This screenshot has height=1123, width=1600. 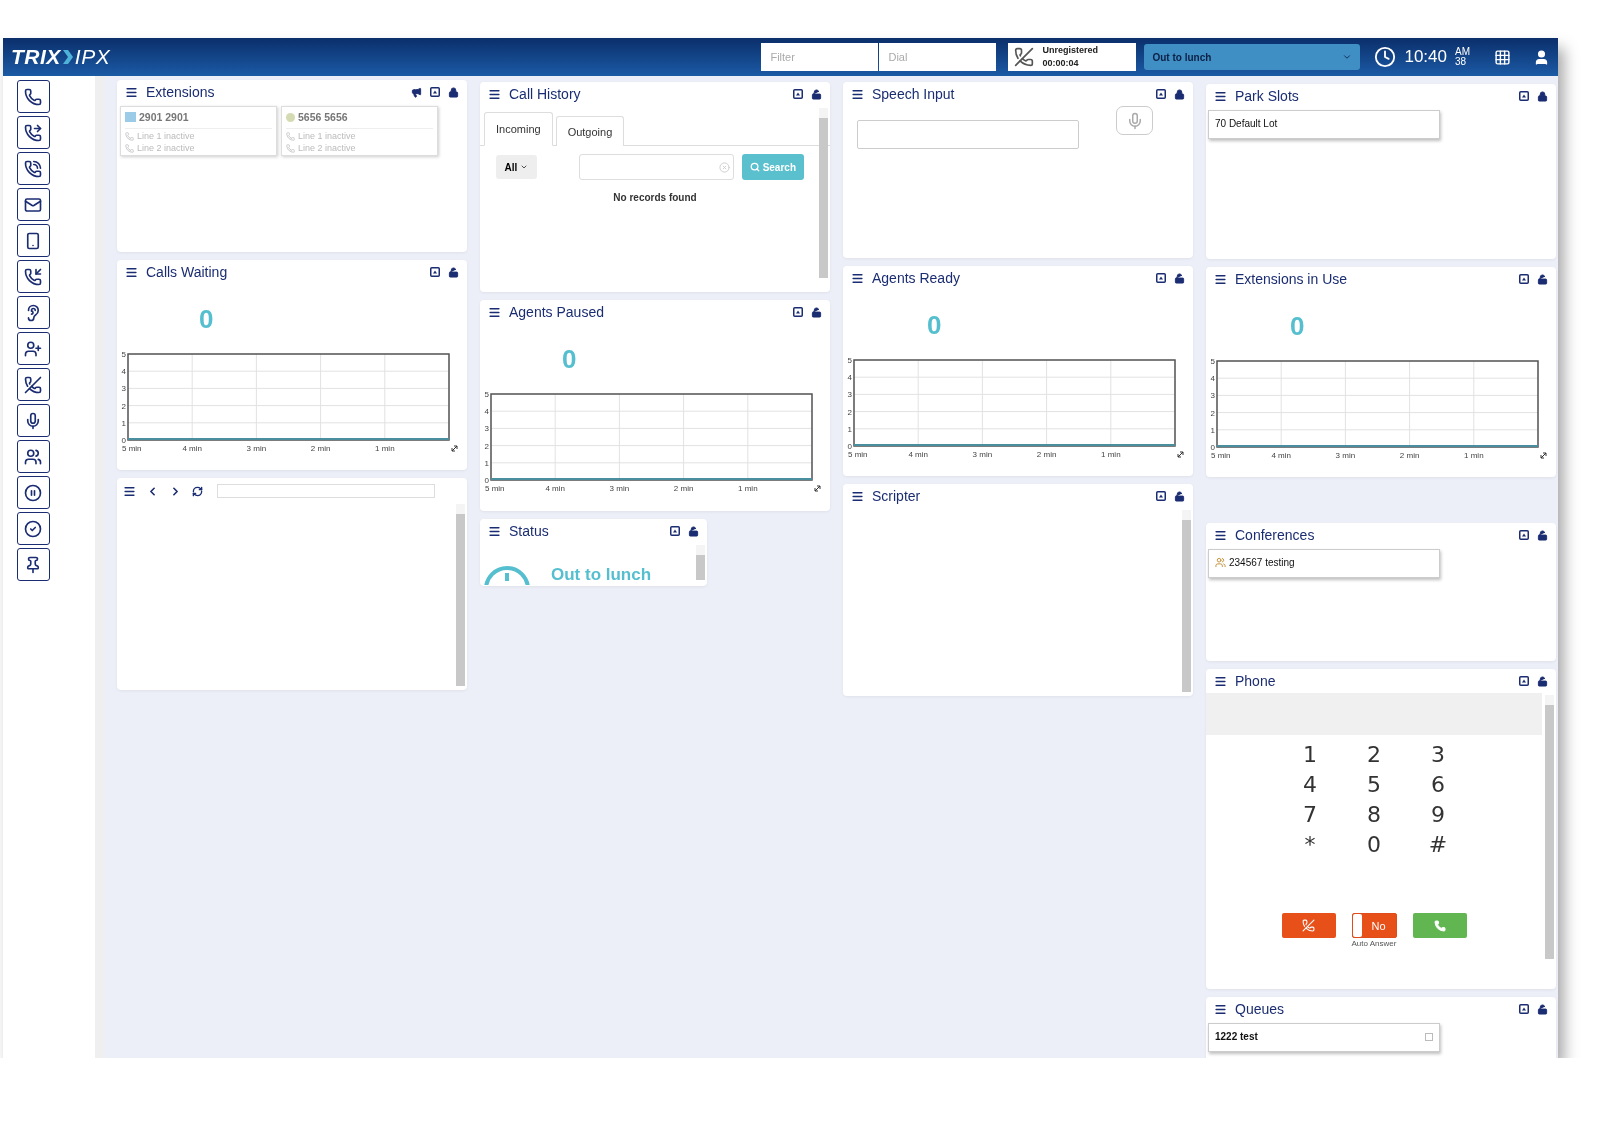 What do you see at coordinates (1374, 925) in the screenshot?
I see `auto-answer-toggle: No` at bounding box center [1374, 925].